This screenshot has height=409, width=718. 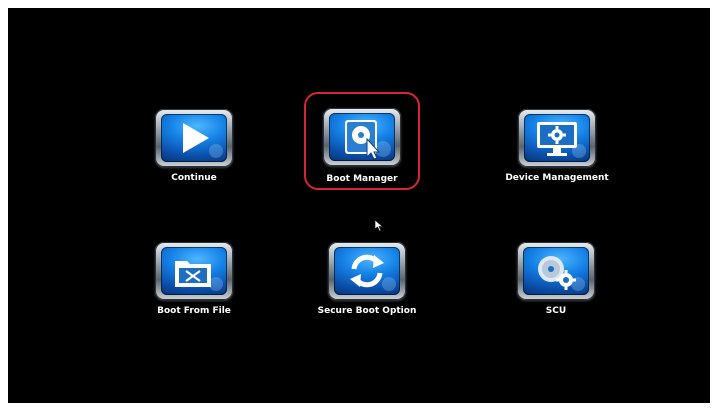 I want to click on mouse-cursor-icon, so click(x=379, y=226).